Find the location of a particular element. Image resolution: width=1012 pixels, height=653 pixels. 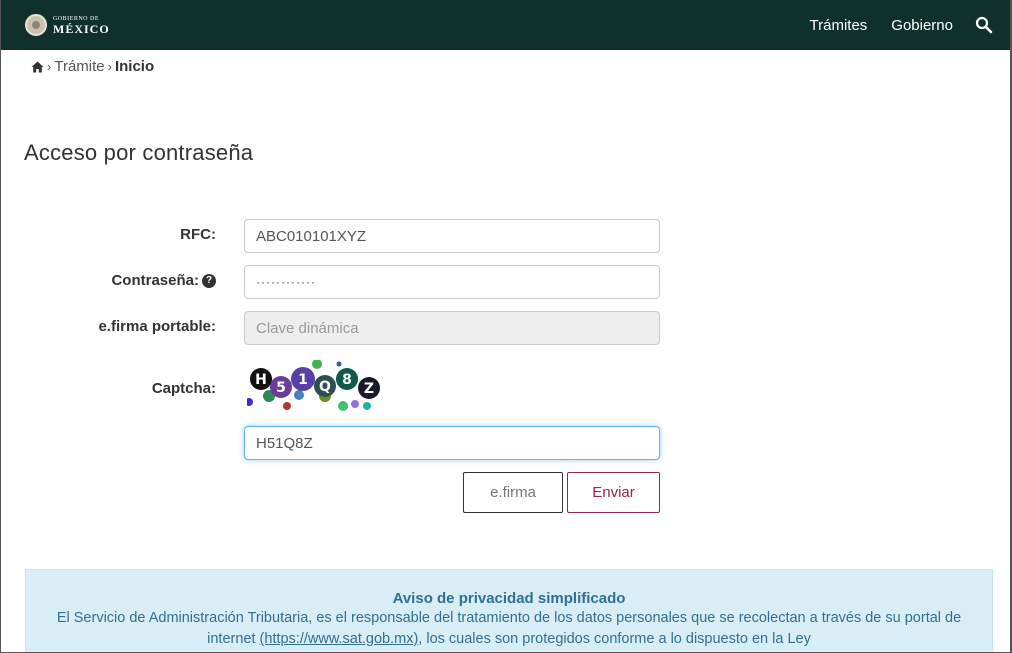

rfc-label-text: RFC: is located at coordinates (198, 234).